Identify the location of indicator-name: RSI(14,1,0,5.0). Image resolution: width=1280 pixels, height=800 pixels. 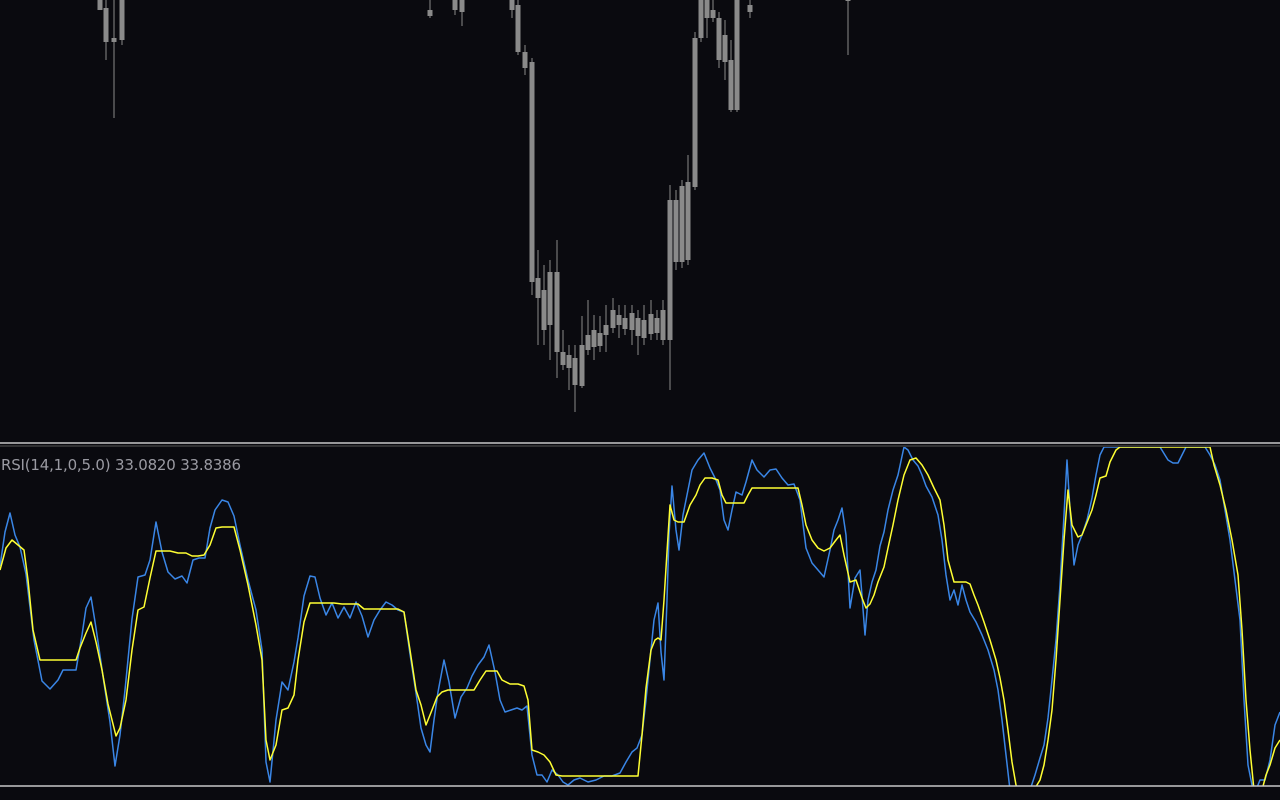
(56, 465).